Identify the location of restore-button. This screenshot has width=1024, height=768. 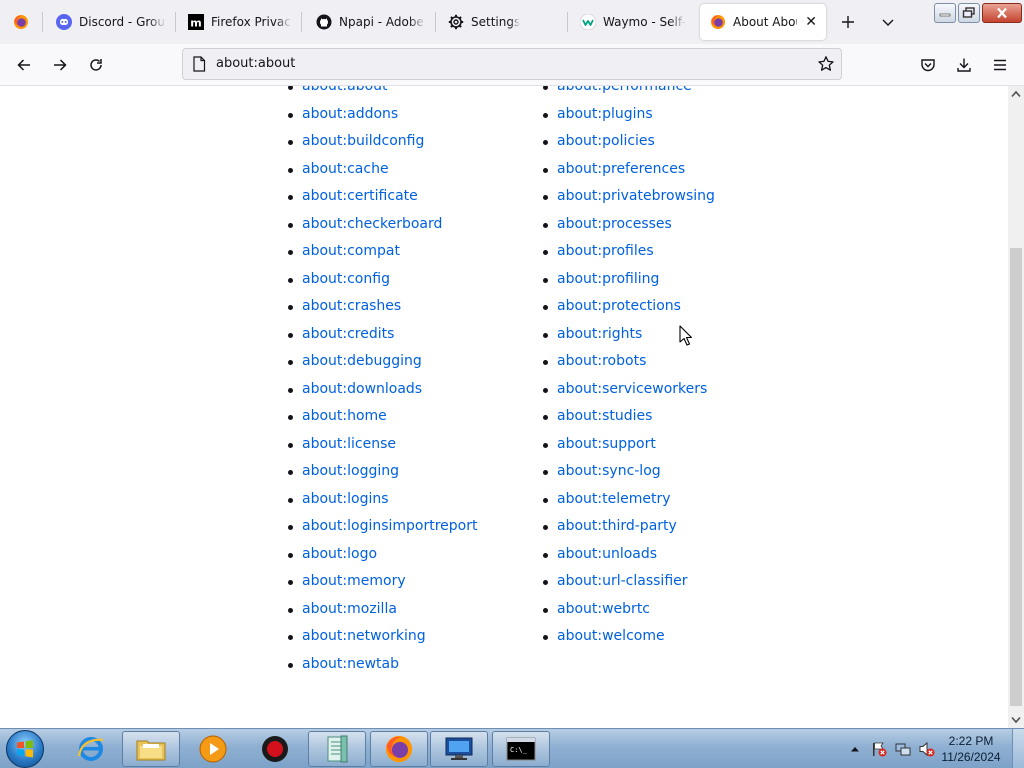
(969, 13).